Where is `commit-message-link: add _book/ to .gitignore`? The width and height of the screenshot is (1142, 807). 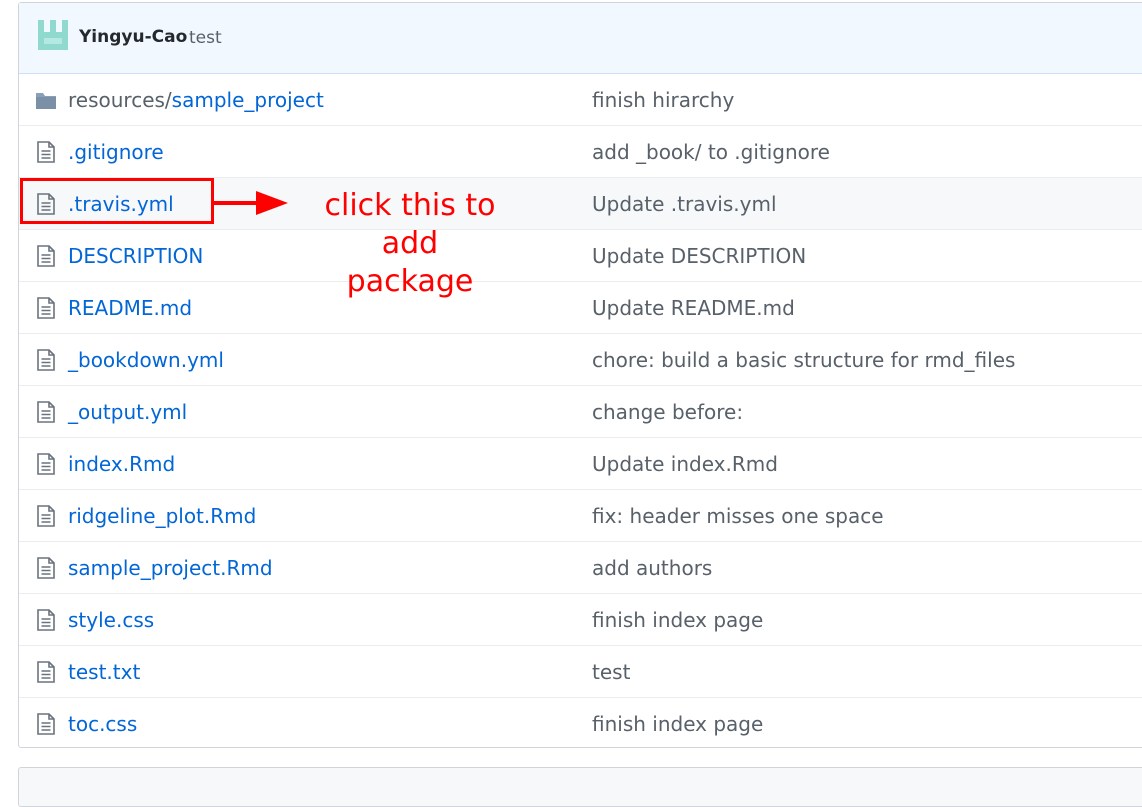
commit-message-link: add _book/ to .gitignore is located at coordinates (711, 152).